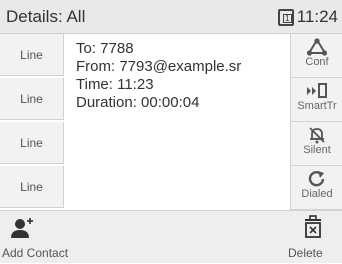 This screenshot has height=264, width=342. I want to click on detail-to: To: 7788, so click(105, 48).